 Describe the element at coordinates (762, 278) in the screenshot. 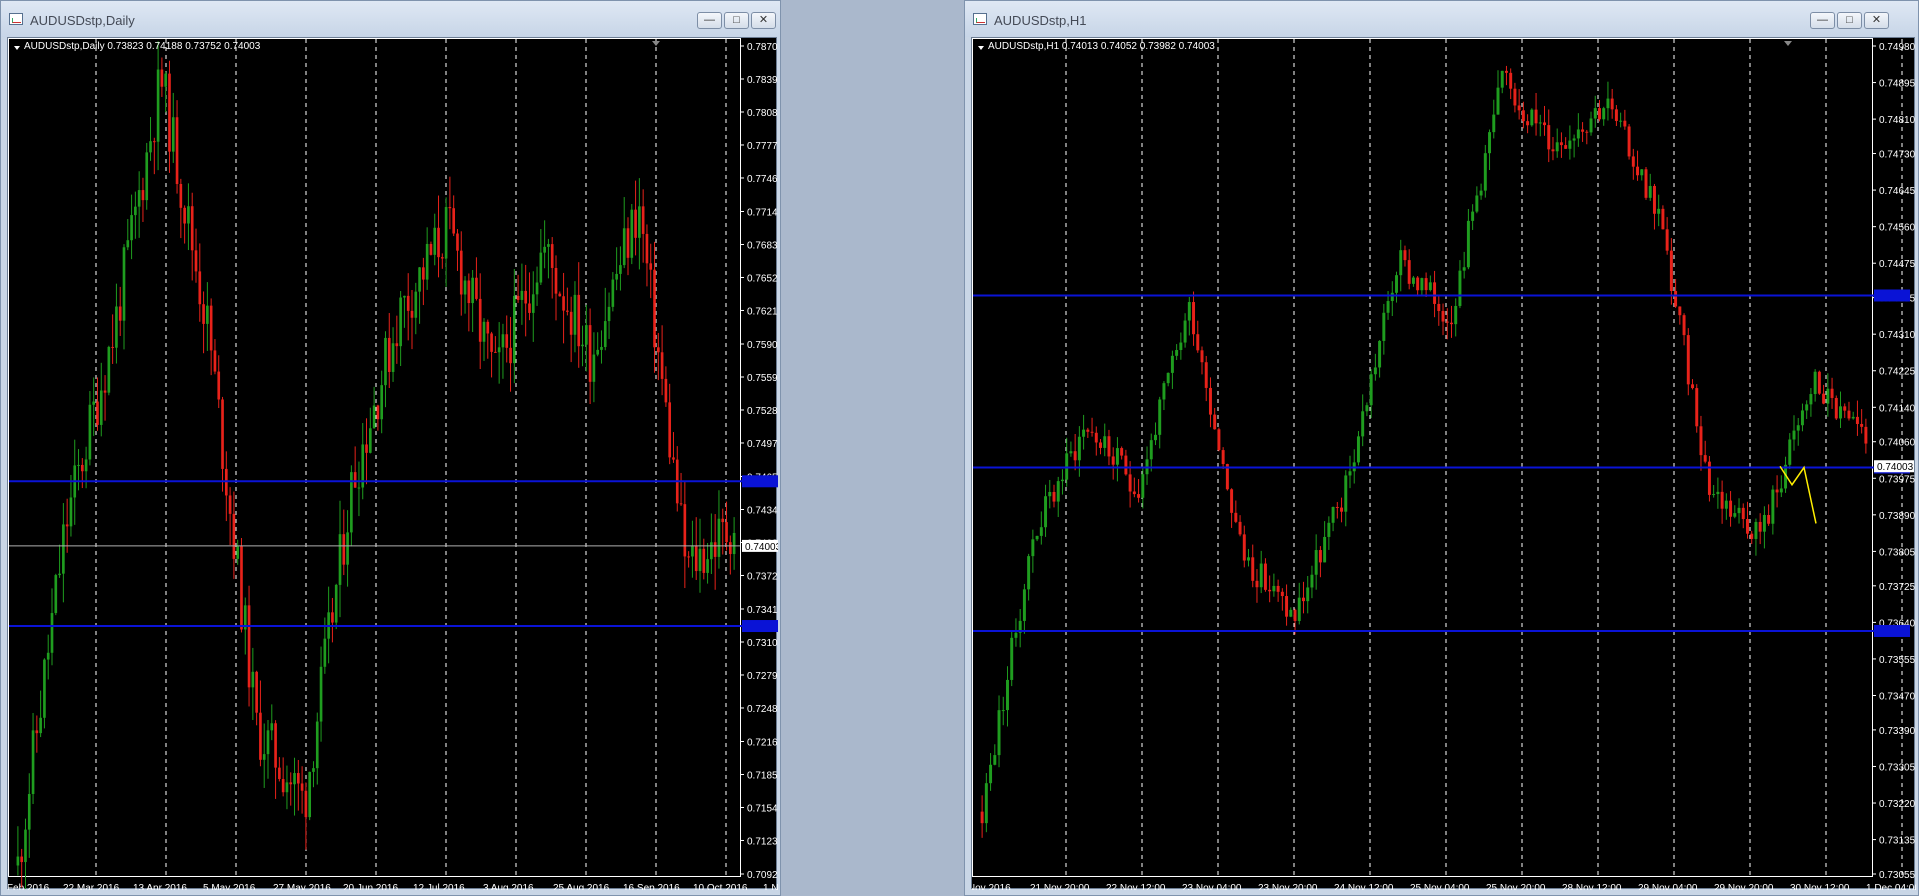

I see `price-axis-label: 0.76525` at that location.